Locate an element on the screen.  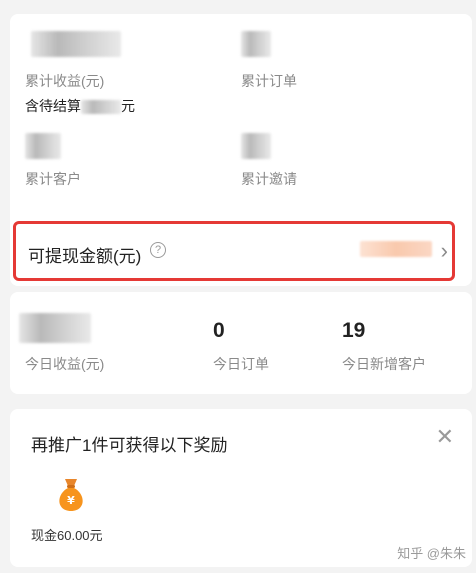
reward-item-label: 现金60.00元 is located at coordinates (67, 535).